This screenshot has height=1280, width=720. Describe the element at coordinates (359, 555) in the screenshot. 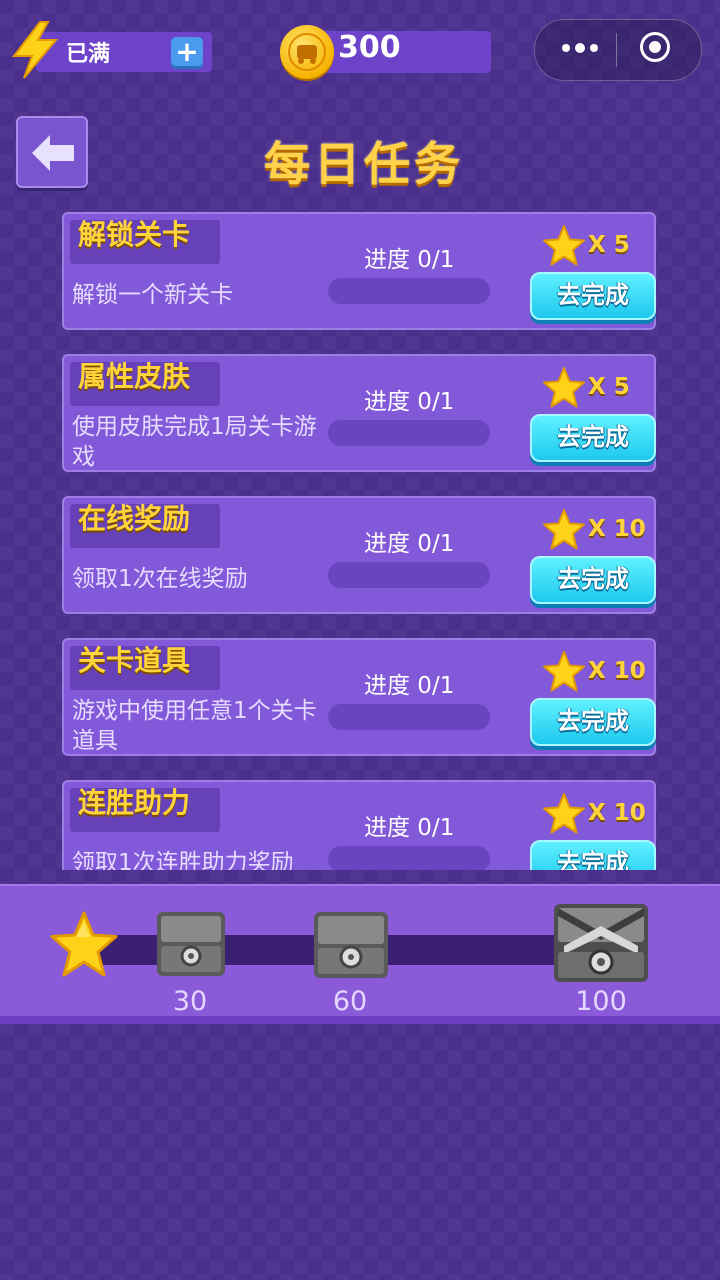

I see `task-card: 在线奖励 领取1次在线奖励 进度 0/1 X 10 去完成` at that location.